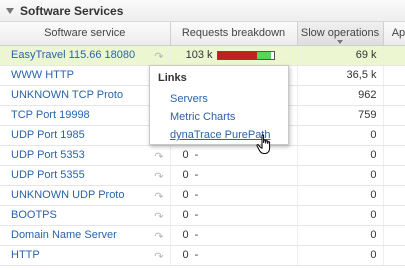 This screenshot has width=405, height=270. What do you see at coordinates (394, 34) in the screenshot?
I see `column-header-app: App` at bounding box center [394, 34].